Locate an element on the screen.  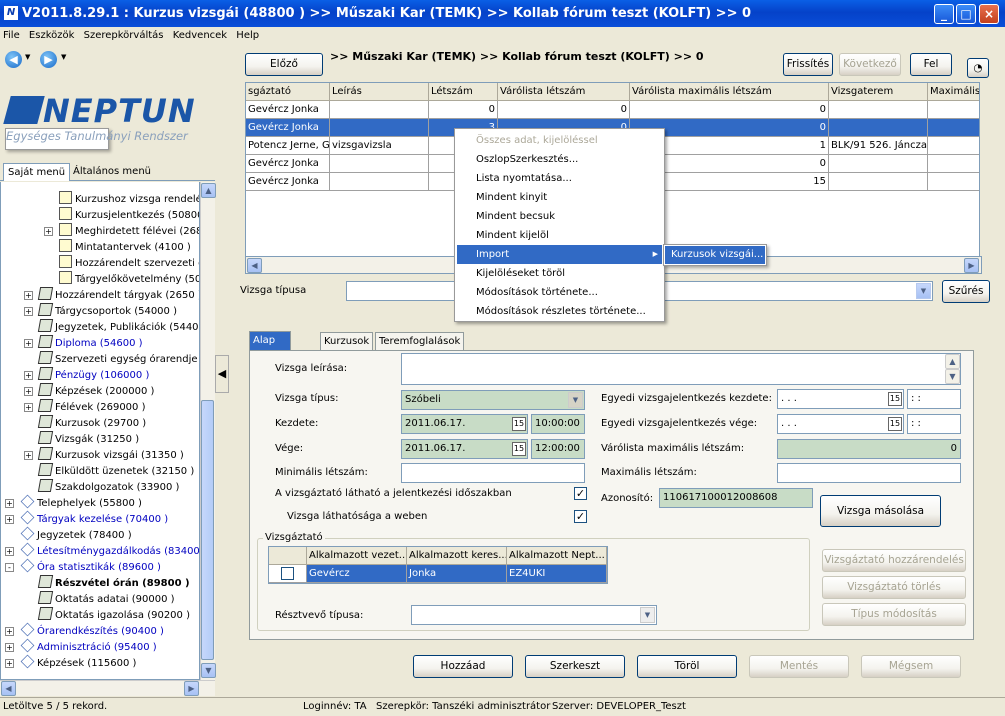
tab-own-menu: Saját menü is located at coordinates (37, 172).